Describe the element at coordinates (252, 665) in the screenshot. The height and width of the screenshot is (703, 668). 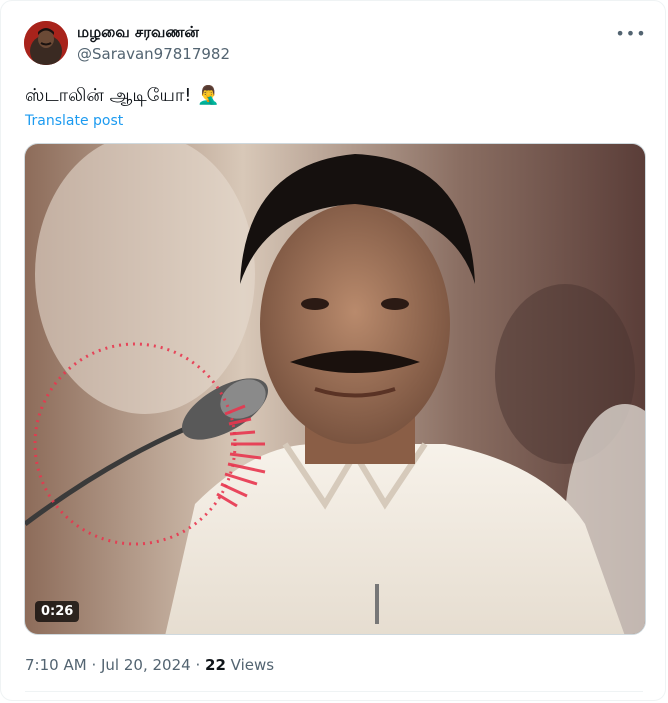
I see `views-label: Views` at that location.